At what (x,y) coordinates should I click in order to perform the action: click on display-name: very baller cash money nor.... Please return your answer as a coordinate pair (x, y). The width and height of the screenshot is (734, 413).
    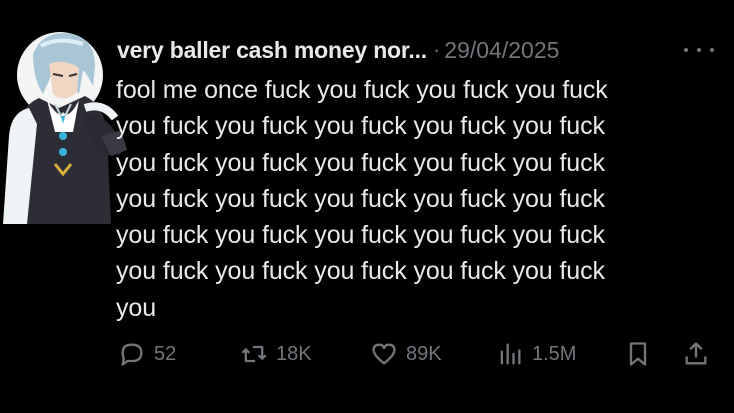
    Looking at the image, I should click on (272, 50).